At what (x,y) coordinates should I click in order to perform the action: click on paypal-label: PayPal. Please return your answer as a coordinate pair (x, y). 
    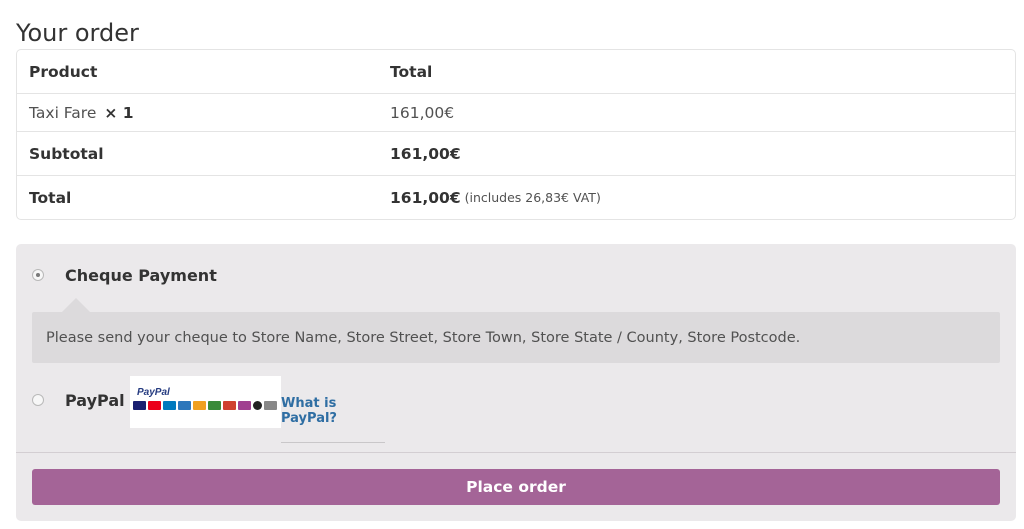
    Looking at the image, I should click on (95, 400).